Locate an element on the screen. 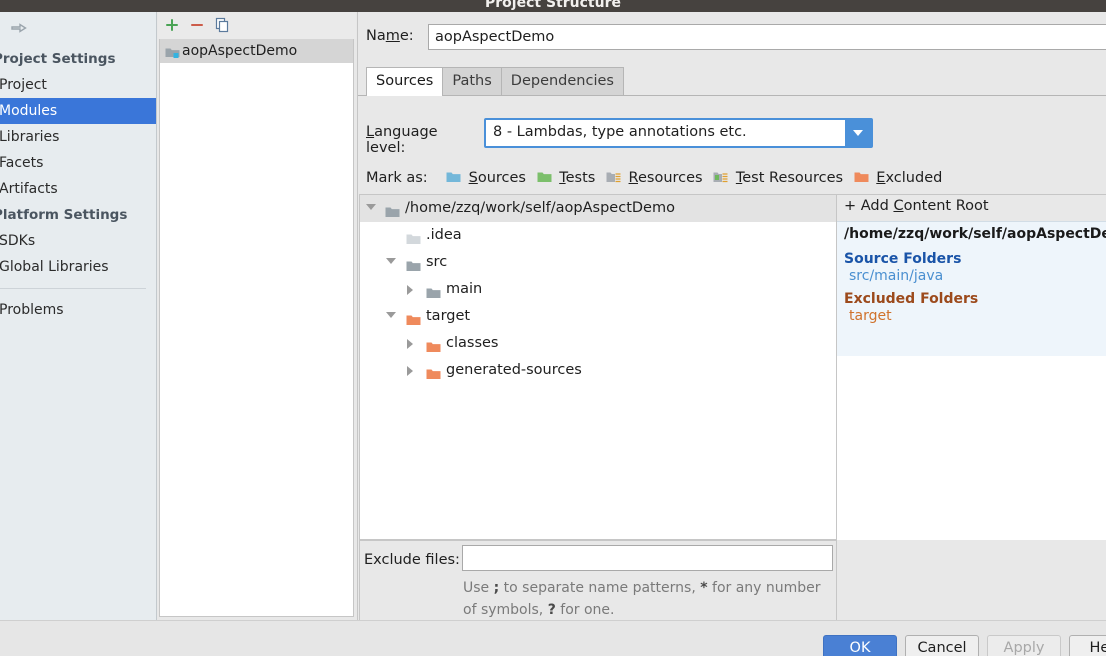  source-folder-item: src/main/java is located at coordinates (971, 275).